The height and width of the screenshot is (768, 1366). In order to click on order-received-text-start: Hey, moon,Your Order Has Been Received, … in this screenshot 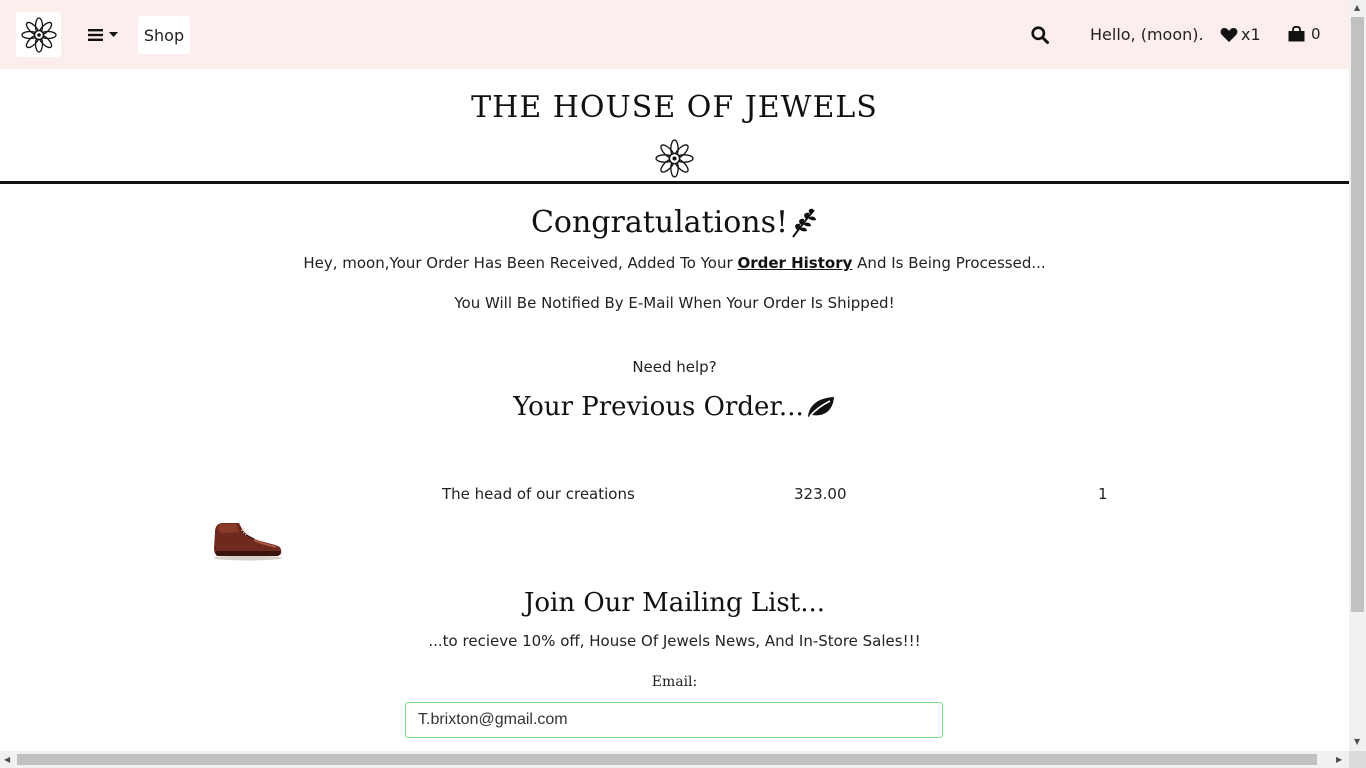, I will do `click(520, 263)`.